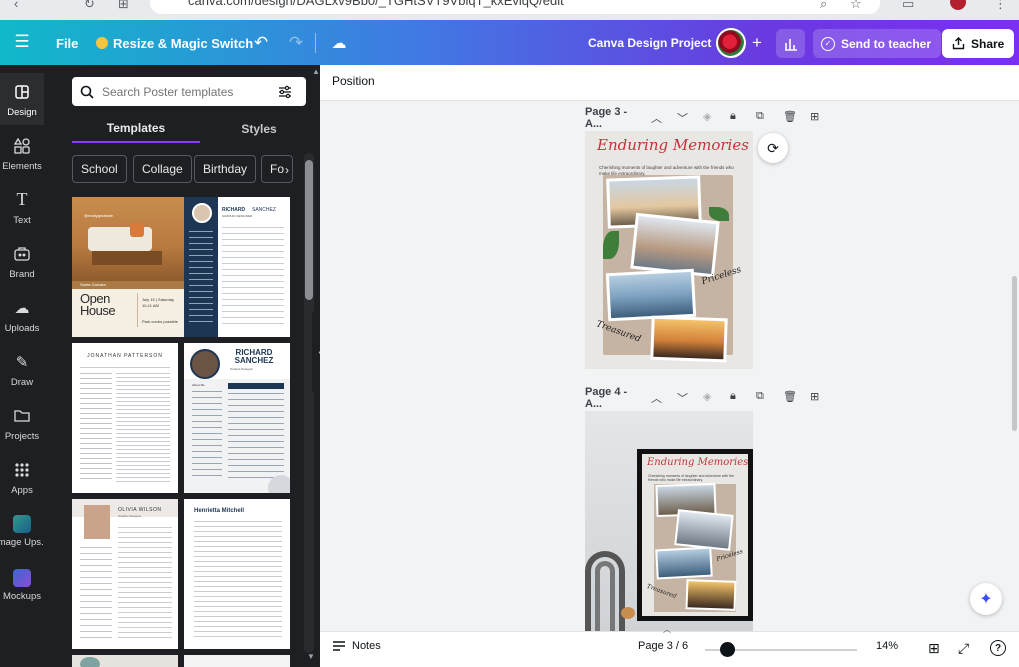  What do you see at coordinates (237, 574) in the screenshot?
I see `template-card: Henrietta Mitchell` at bounding box center [237, 574].